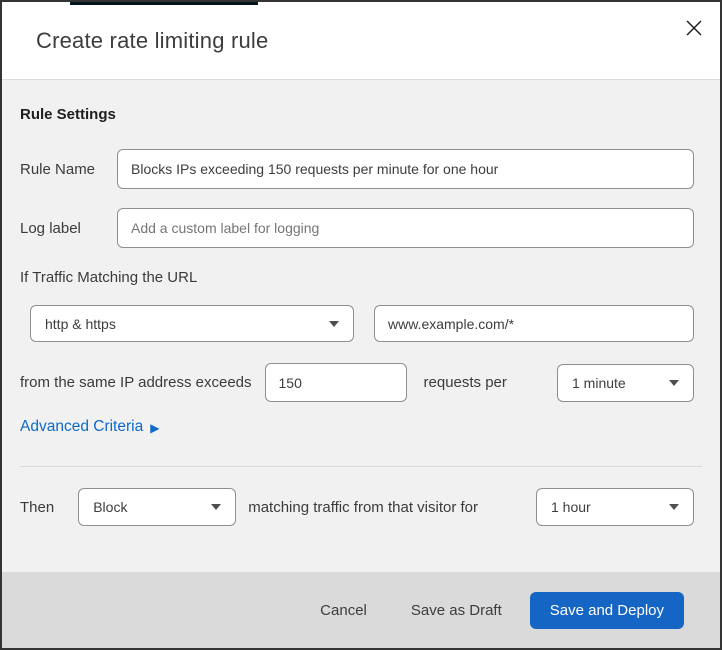 The width and height of the screenshot is (722, 650). I want to click on dialog-footer: Cancel Save as Draft Save and Deploy, so click(361, 610).